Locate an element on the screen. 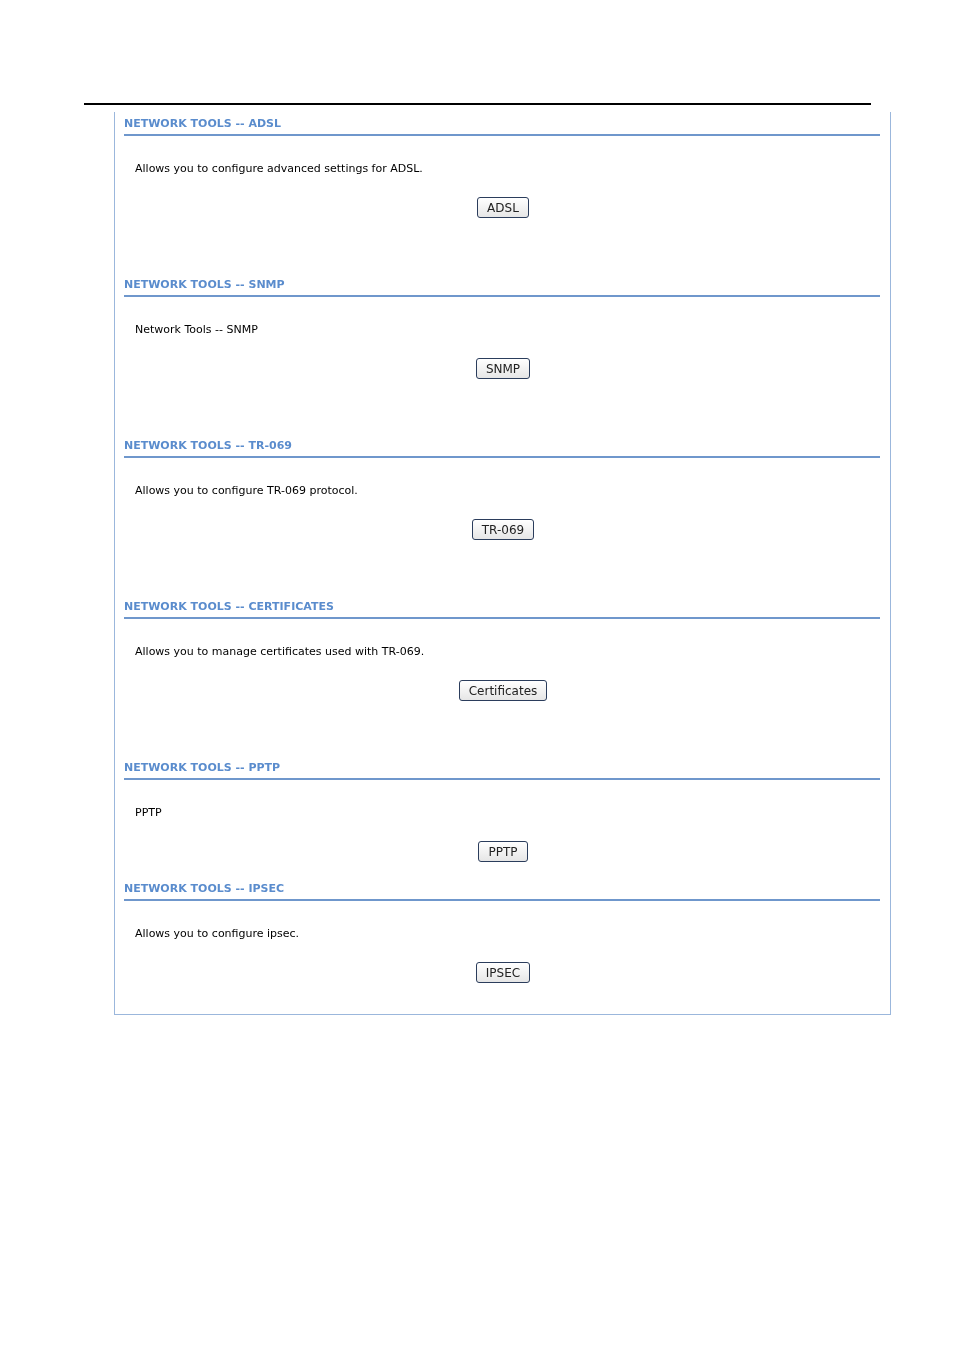 Image resolution: width=954 pixels, height=1351 pixels. section-description: Allows you to configure ipsec. is located at coordinates (218, 934).